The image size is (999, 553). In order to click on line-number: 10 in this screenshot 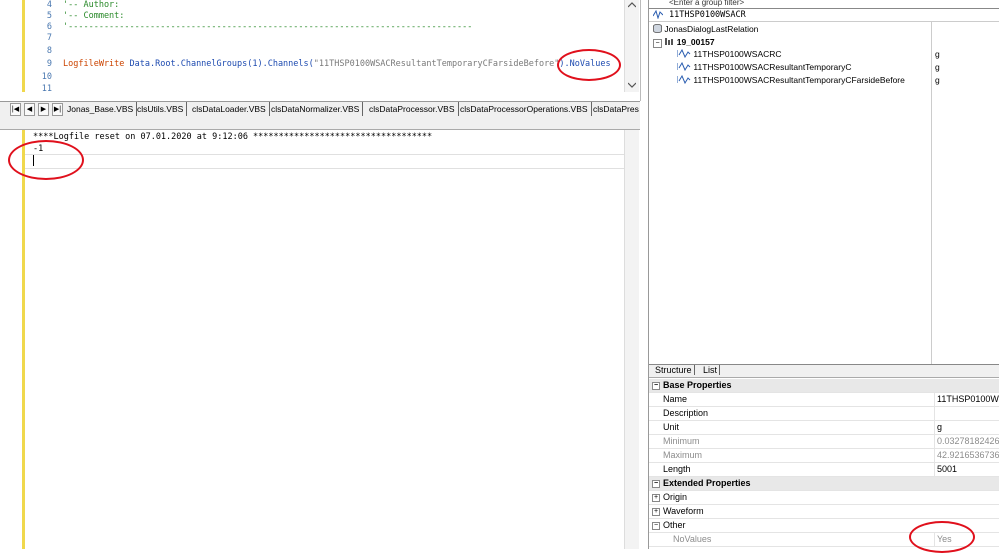, I will do `click(46, 77)`.